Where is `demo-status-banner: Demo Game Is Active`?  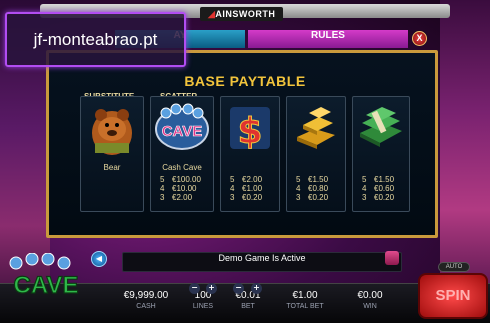
demo-status-banner: Demo Game Is Active is located at coordinates (262, 262).